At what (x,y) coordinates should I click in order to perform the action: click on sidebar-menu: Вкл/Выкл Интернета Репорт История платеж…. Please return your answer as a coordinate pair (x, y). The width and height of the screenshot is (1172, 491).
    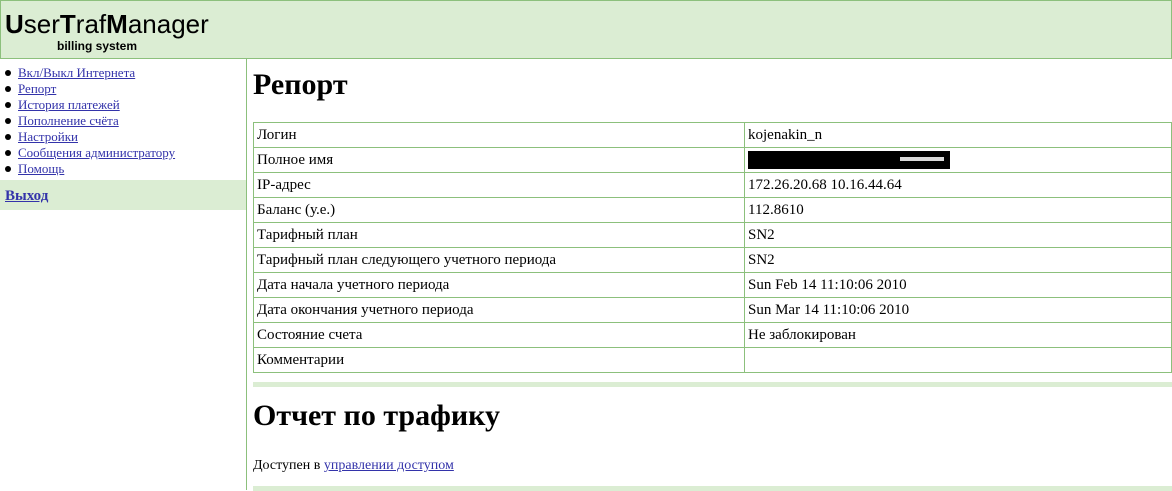
    Looking at the image, I should click on (87, 121).